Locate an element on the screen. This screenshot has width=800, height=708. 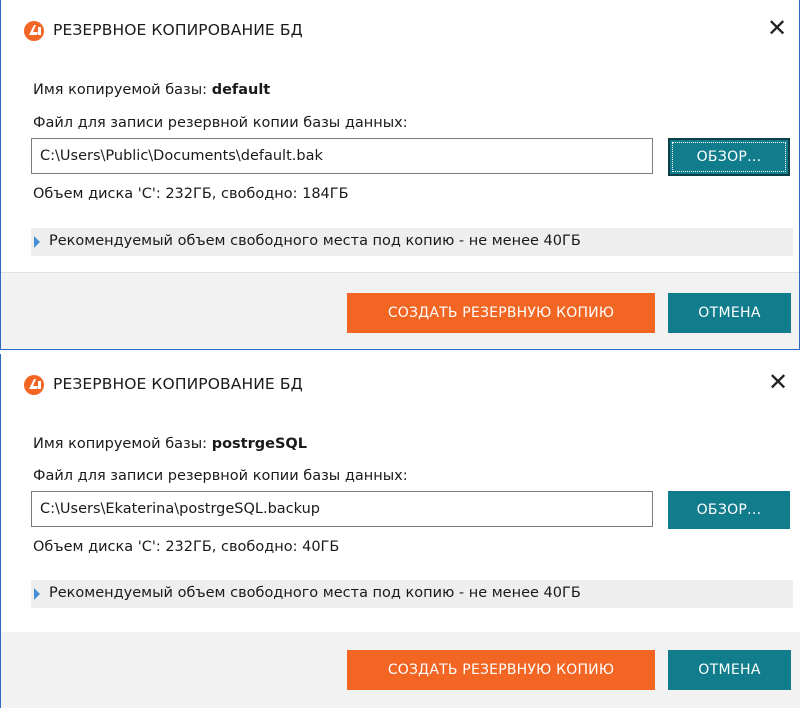
db-name-line: Имя копируемой базы: postrgeSQL is located at coordinates (170, 444).